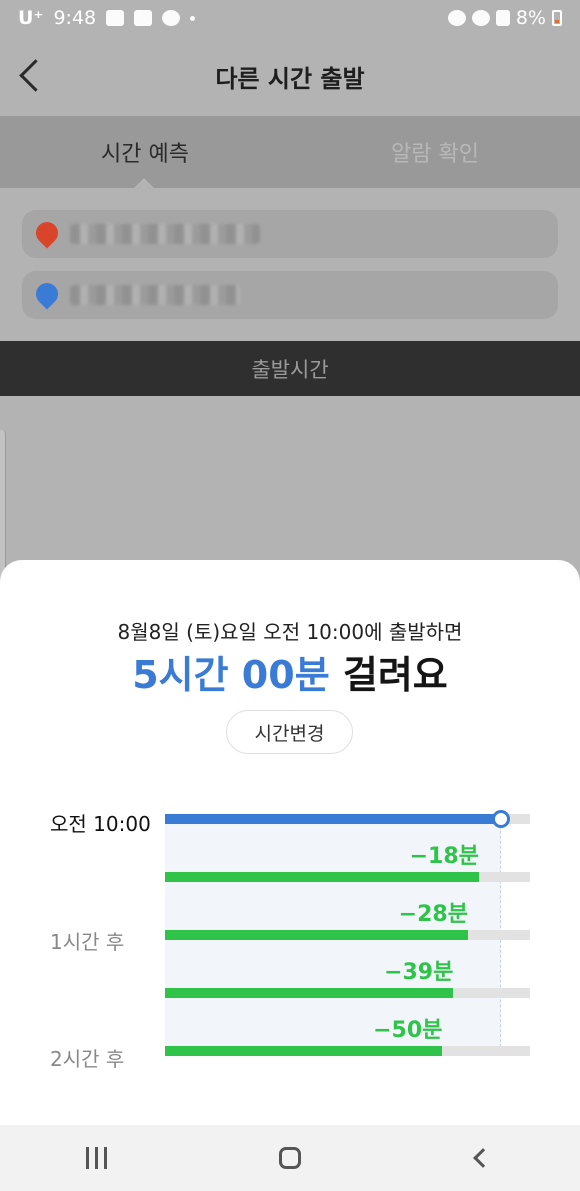  Describe the element at coordinates (193, 18) in the screenshot. I see `more-notifications-icon` at that location.